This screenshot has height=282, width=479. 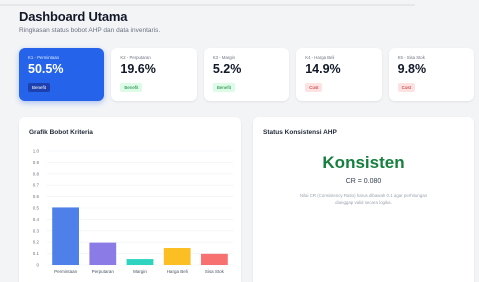 I want to click on top-divider, so click(x=207, y=5).